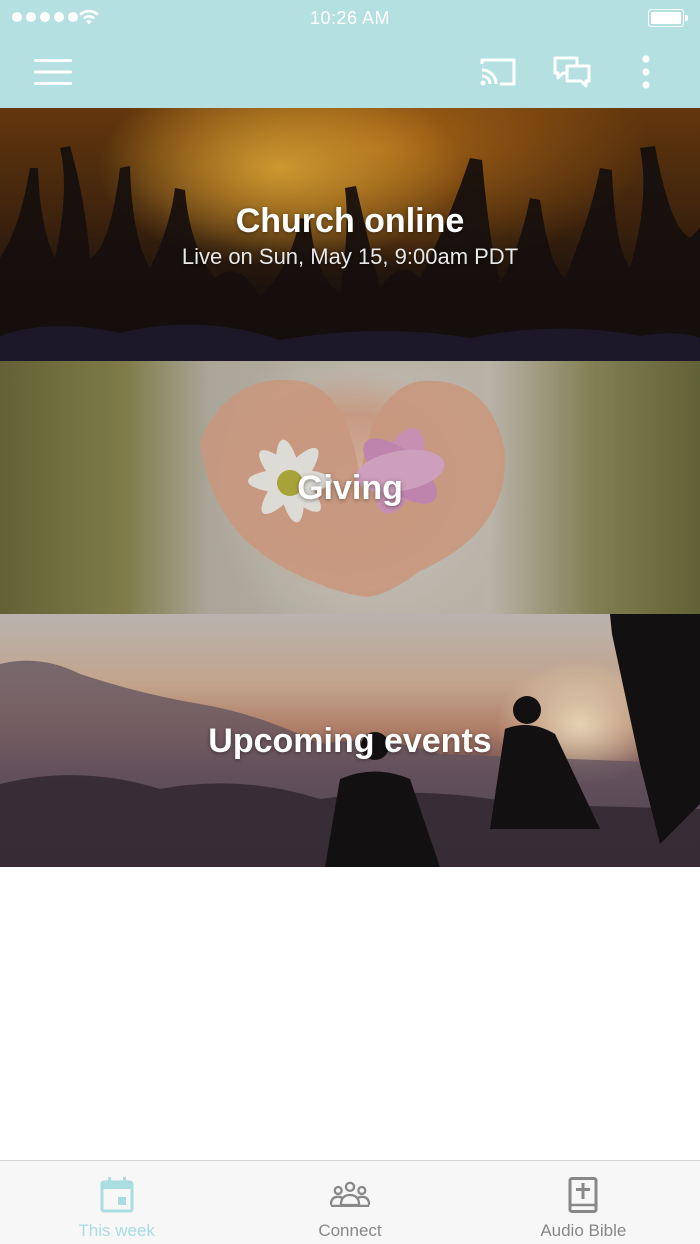  What do you see at coordinates (350, 256) in the screenshot?
I see `card-subtitle: Live on Sun, May 15, 9:00am PDT` at bounding box center [350, 256].